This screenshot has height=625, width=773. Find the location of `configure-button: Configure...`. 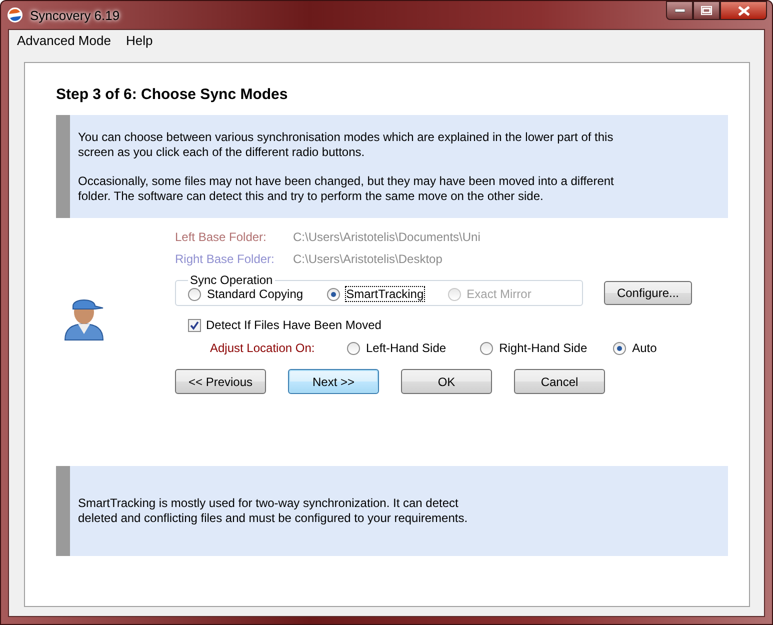

configure-button: Configure... is located at coordinates (648, 293).